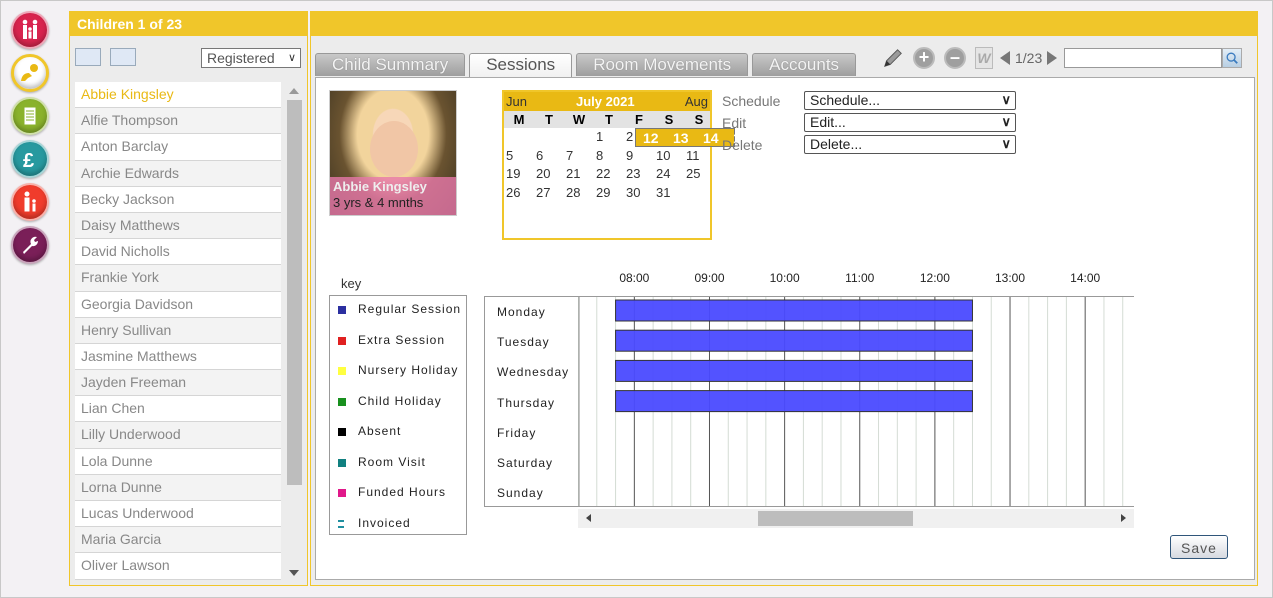 This screenshot has height=598, width=1273. What do you see at coordinates (835, 518) in the screenshot?
I see `timeline-scroll-thumb` at bounding box center [835, 518].